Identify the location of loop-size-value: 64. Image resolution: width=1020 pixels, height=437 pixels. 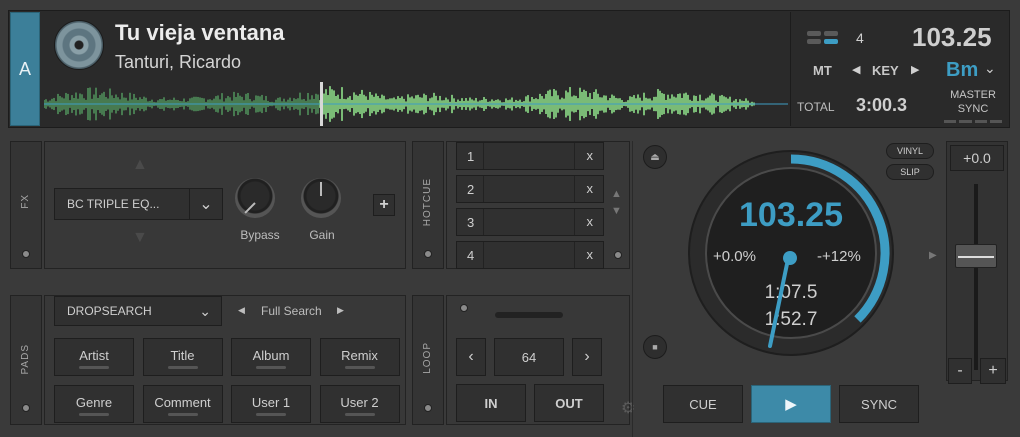
(529, 357).